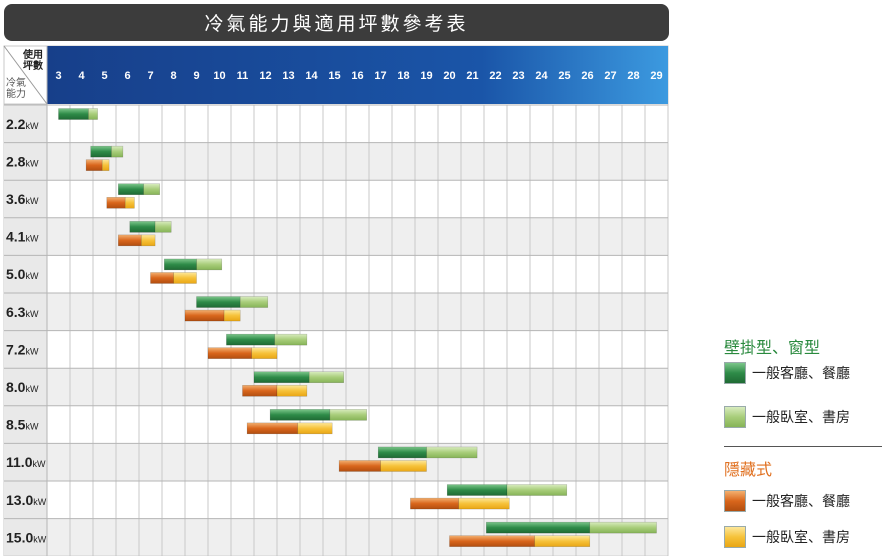  I want to click on x-tick-label: 28, so click(633, 76).